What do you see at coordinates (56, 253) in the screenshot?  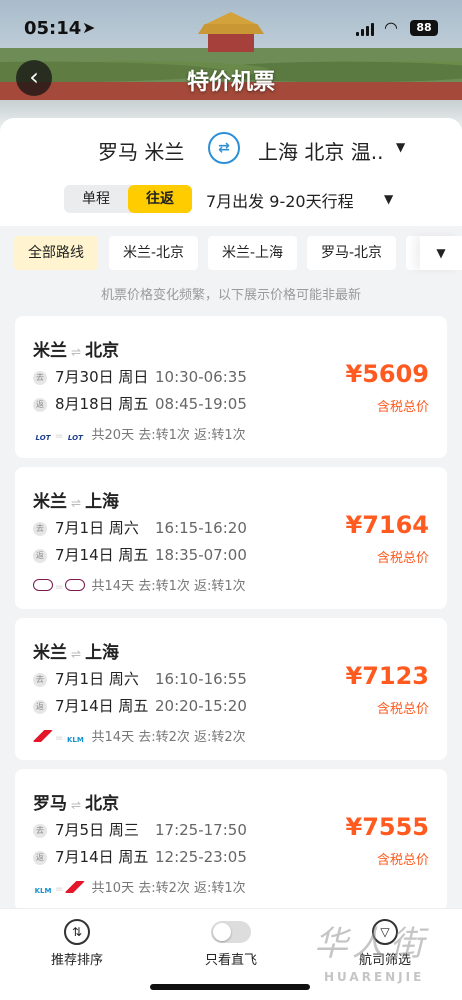 I see `chip-all-routes: 全部路线` at bounding box center [56, 253].